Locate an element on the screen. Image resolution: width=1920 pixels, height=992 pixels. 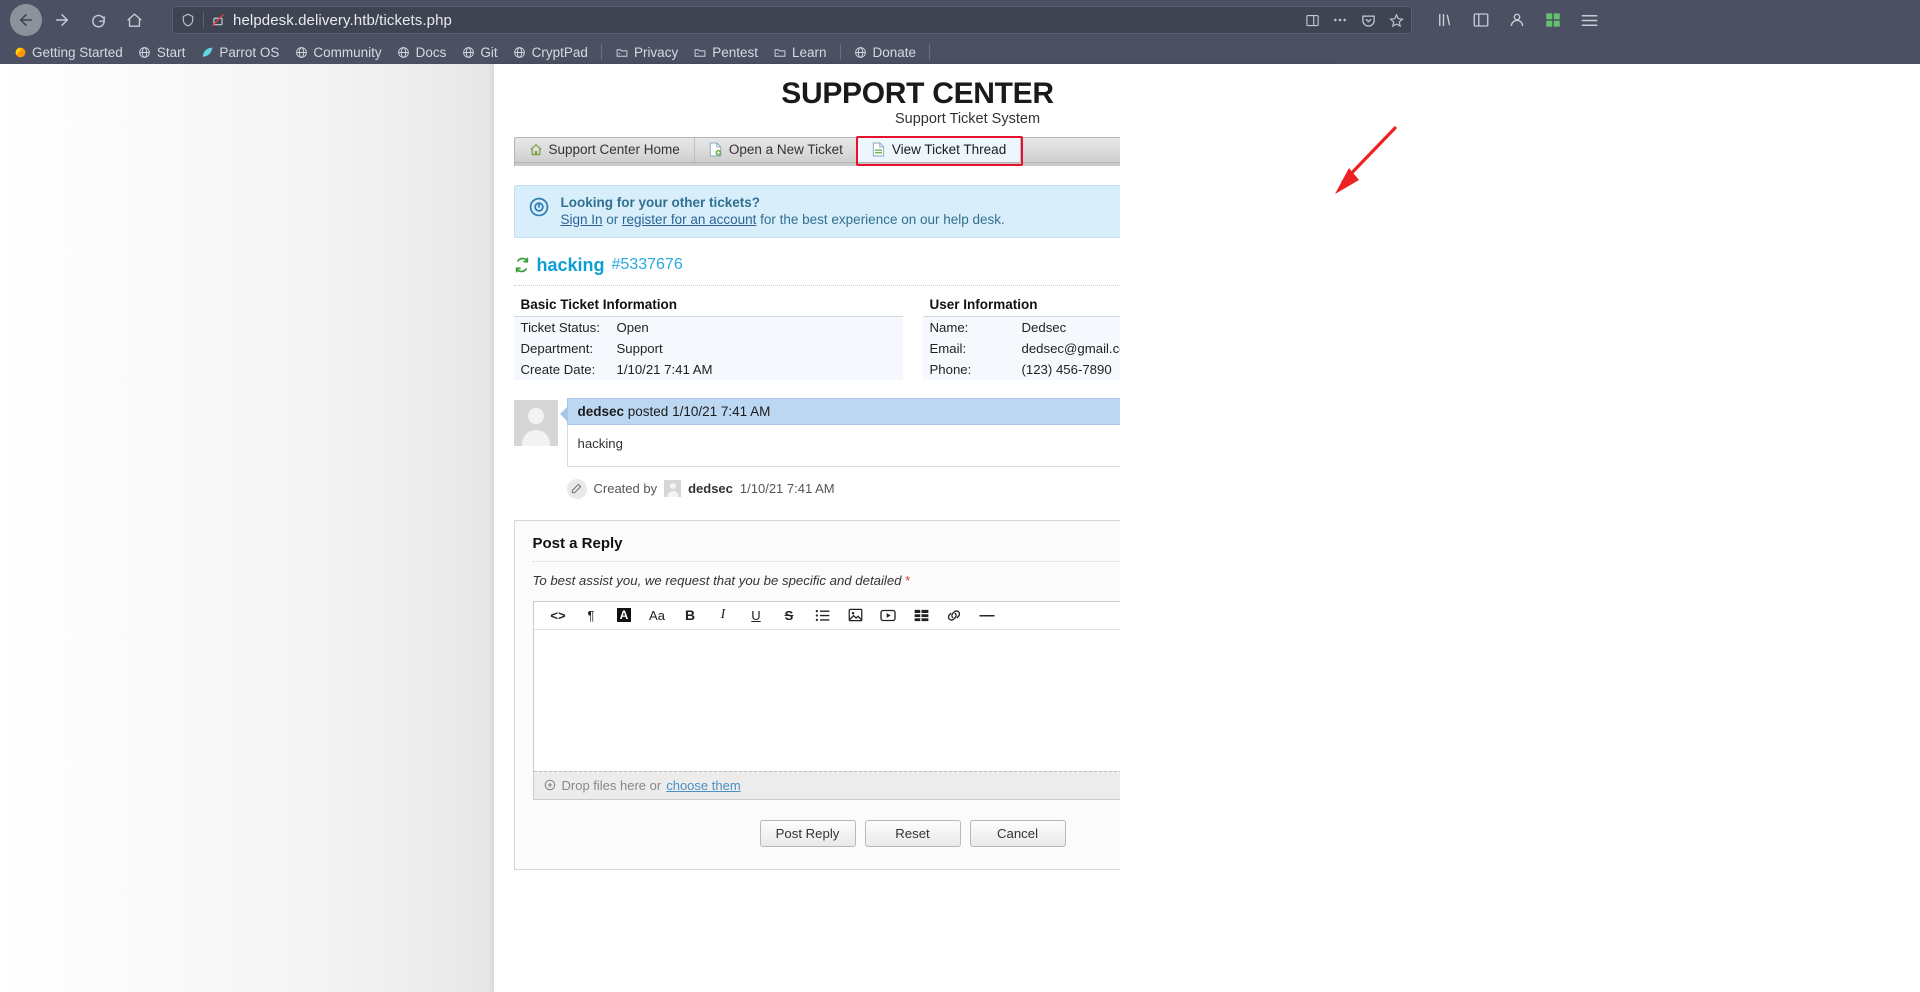
notice-signin-link: Sign In is located at coordinates (582, 219).